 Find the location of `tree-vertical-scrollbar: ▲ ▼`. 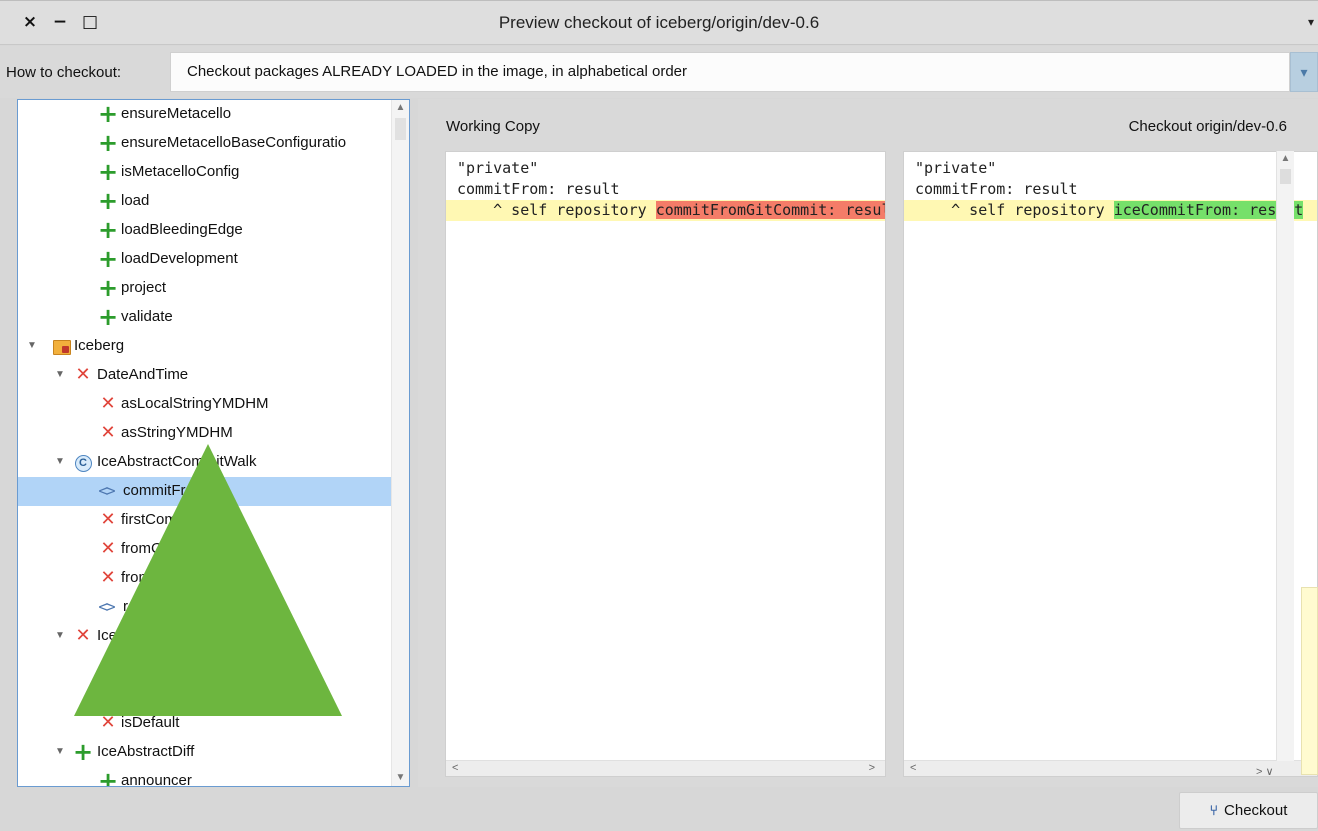

tree-vertical-scrollbar: ▲ ▼ is located at coordinates (400, 443).